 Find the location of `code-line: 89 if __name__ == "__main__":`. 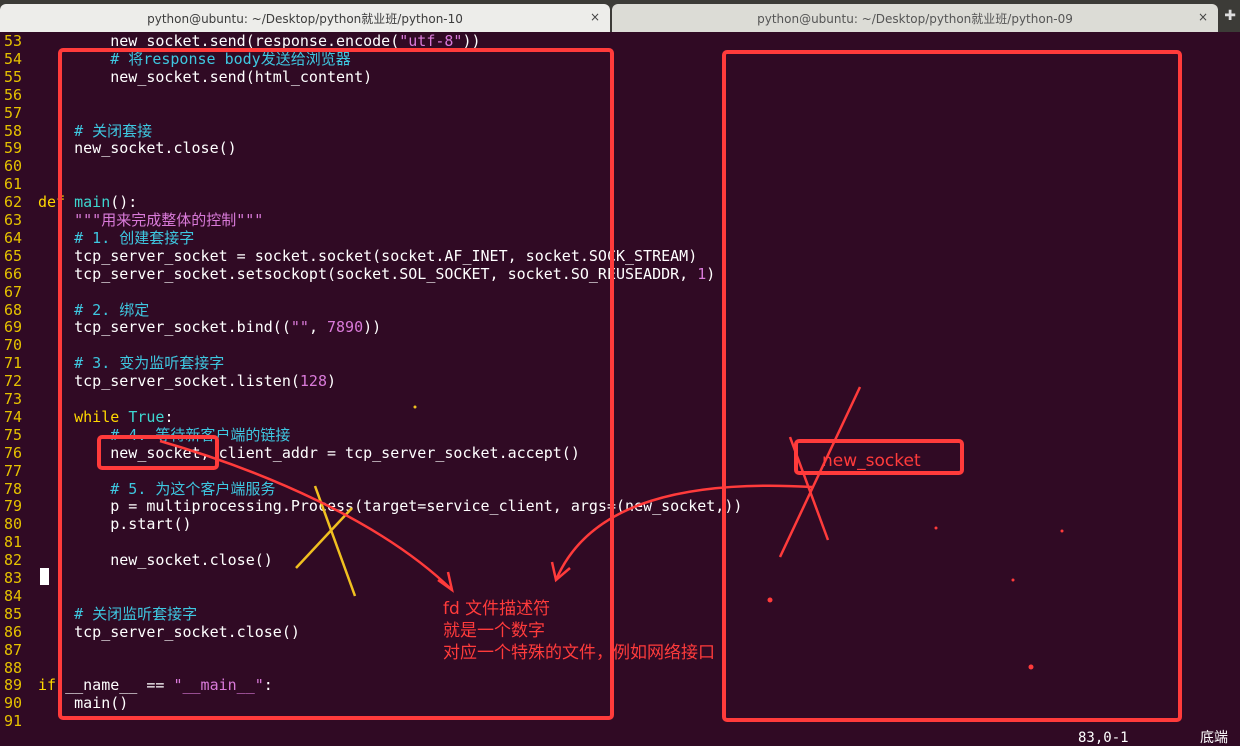

code-line: 89 if __name__ == "__main__": is located at coordinates (136, 685).